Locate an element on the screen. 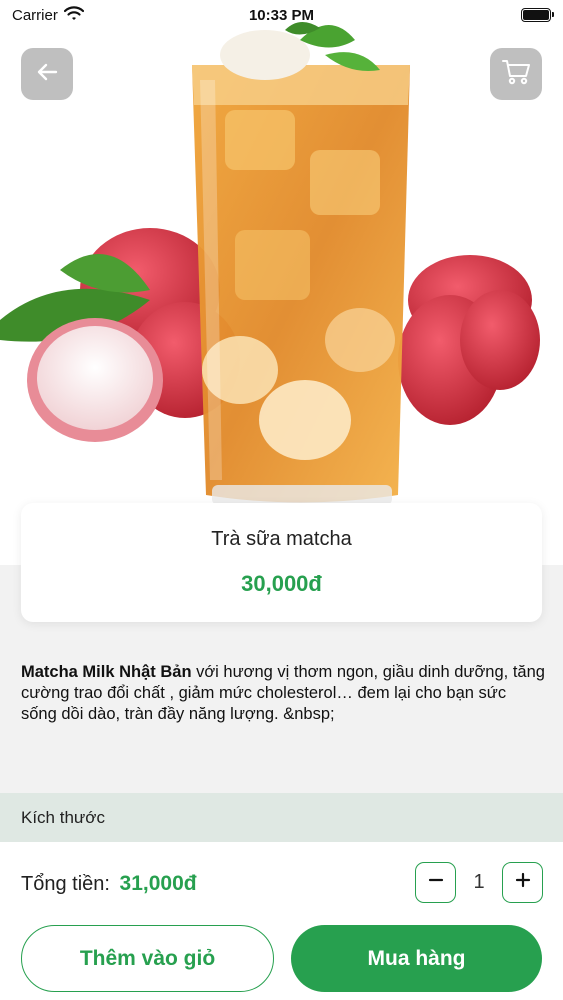 Image resolution: width=563 pixels, height=1000 pixels. arrow-left-icon is located at coordinates (47, 74).